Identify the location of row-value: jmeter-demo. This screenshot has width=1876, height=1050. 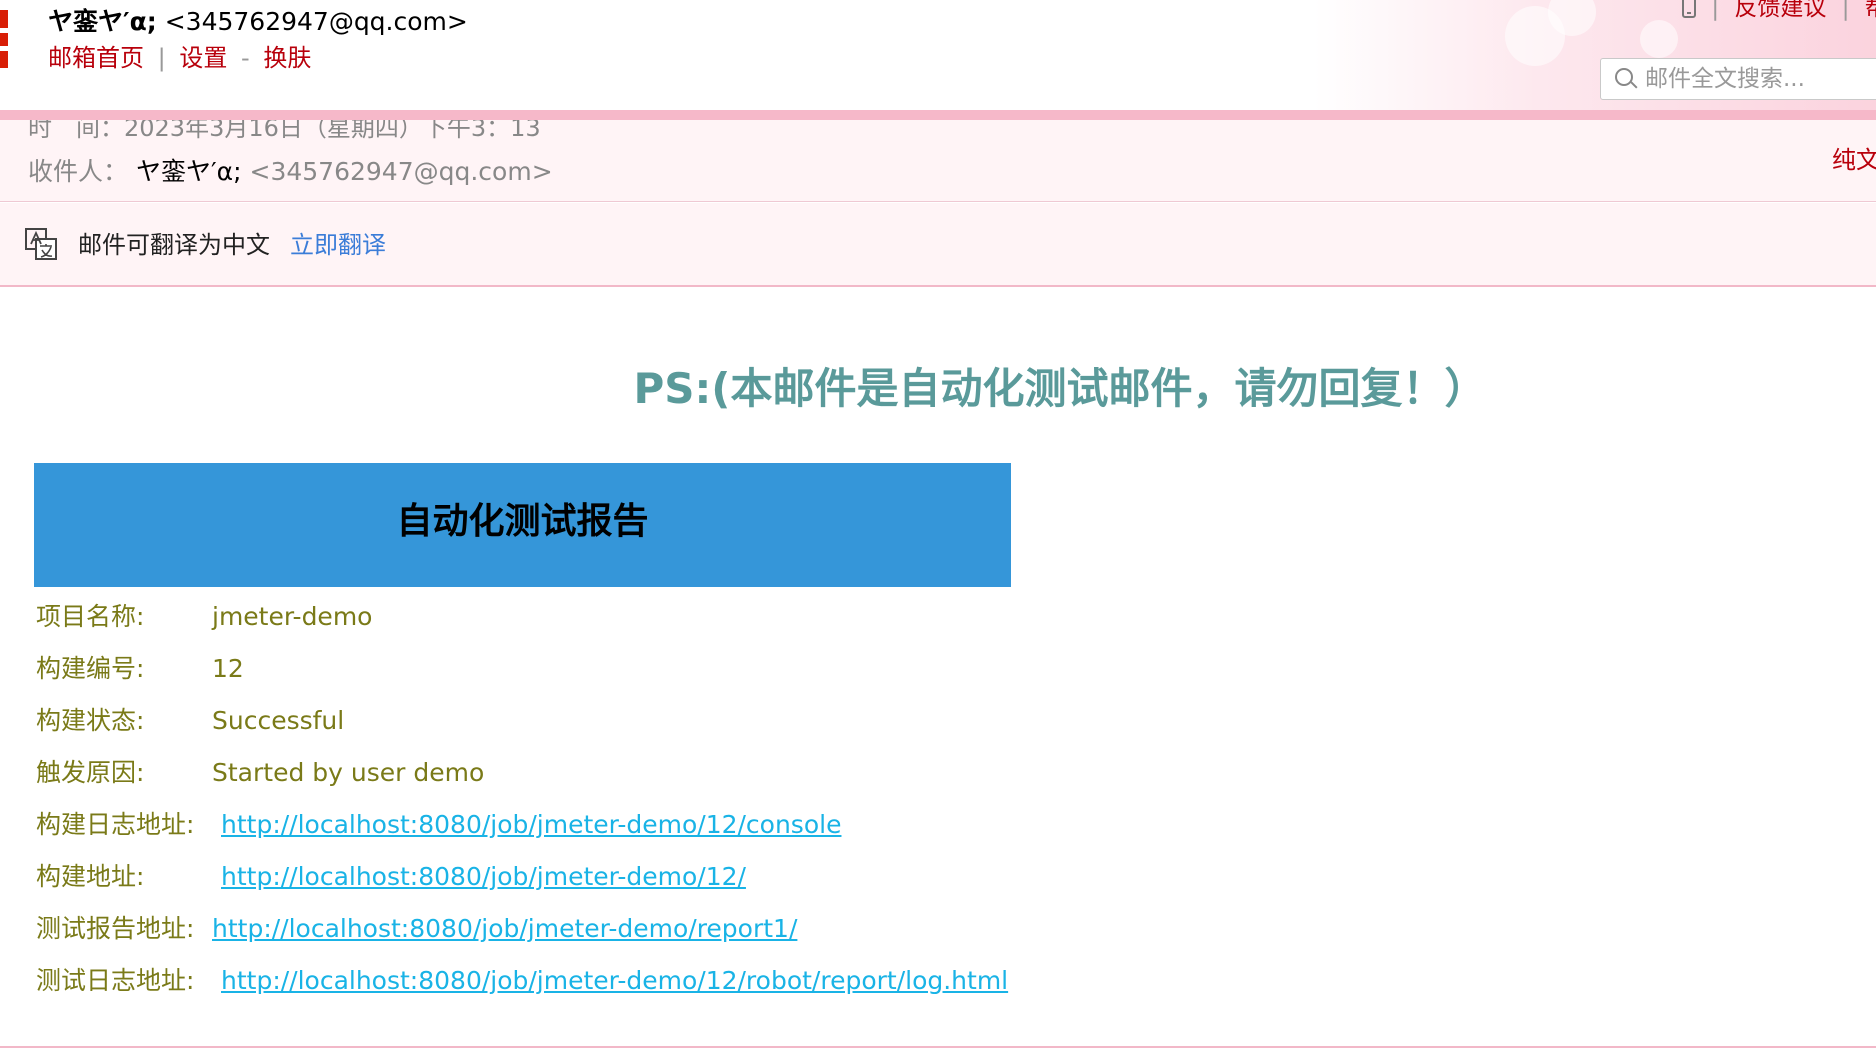
(292, 616).